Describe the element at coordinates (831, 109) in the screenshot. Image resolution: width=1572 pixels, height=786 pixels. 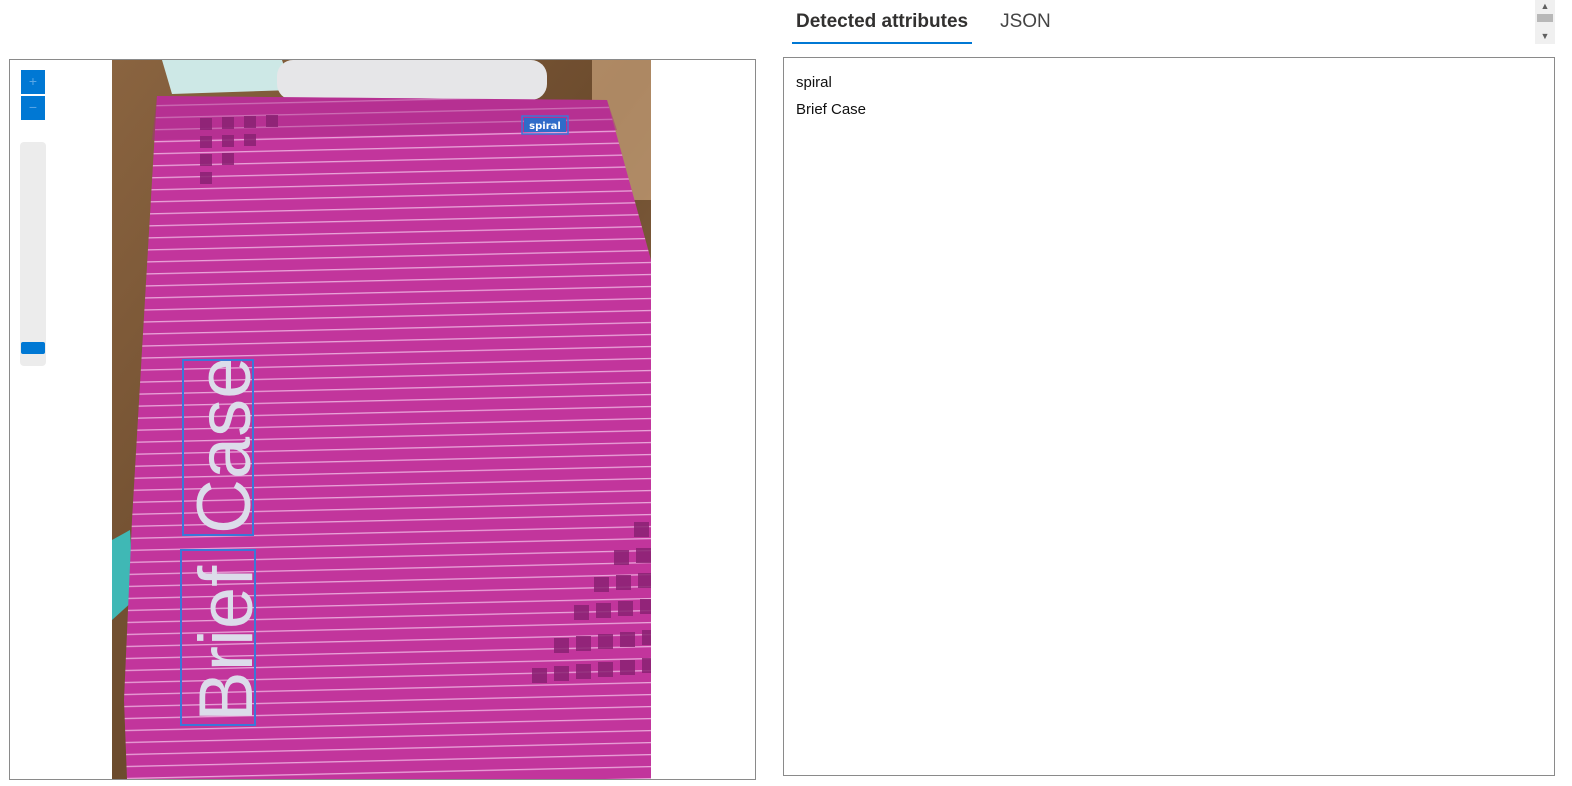
I see `attribute-item: Brief Case` at that location.